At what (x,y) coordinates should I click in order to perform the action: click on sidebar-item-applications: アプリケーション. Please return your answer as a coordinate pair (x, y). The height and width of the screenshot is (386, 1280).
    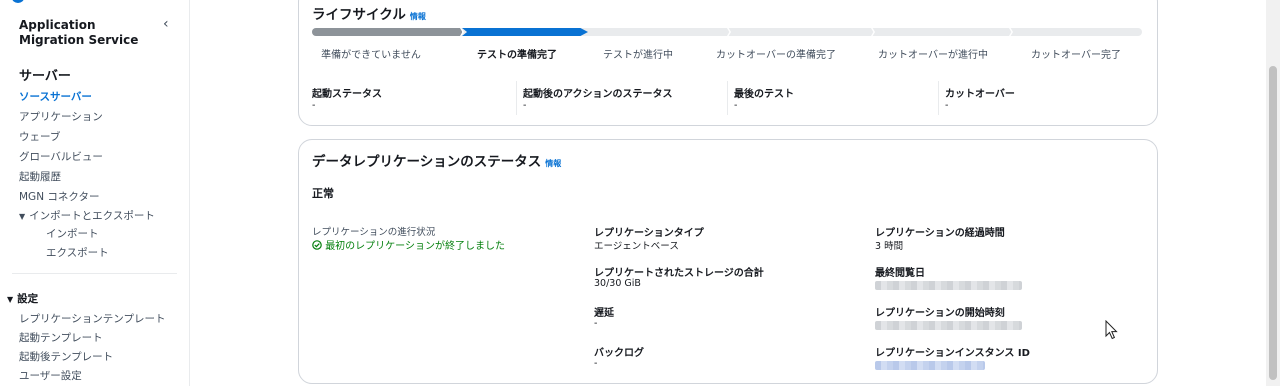
    Looking at the image, I should click on (61, 116).